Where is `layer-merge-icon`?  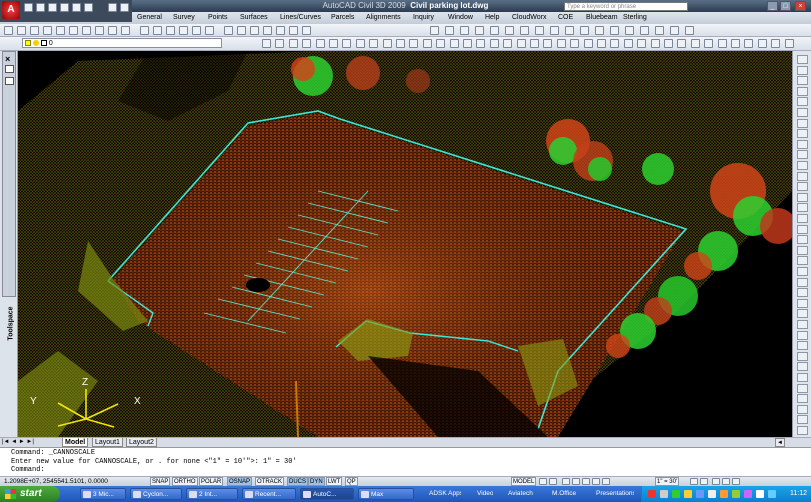 layer-merge-icon is located at coordinates (642, 43).